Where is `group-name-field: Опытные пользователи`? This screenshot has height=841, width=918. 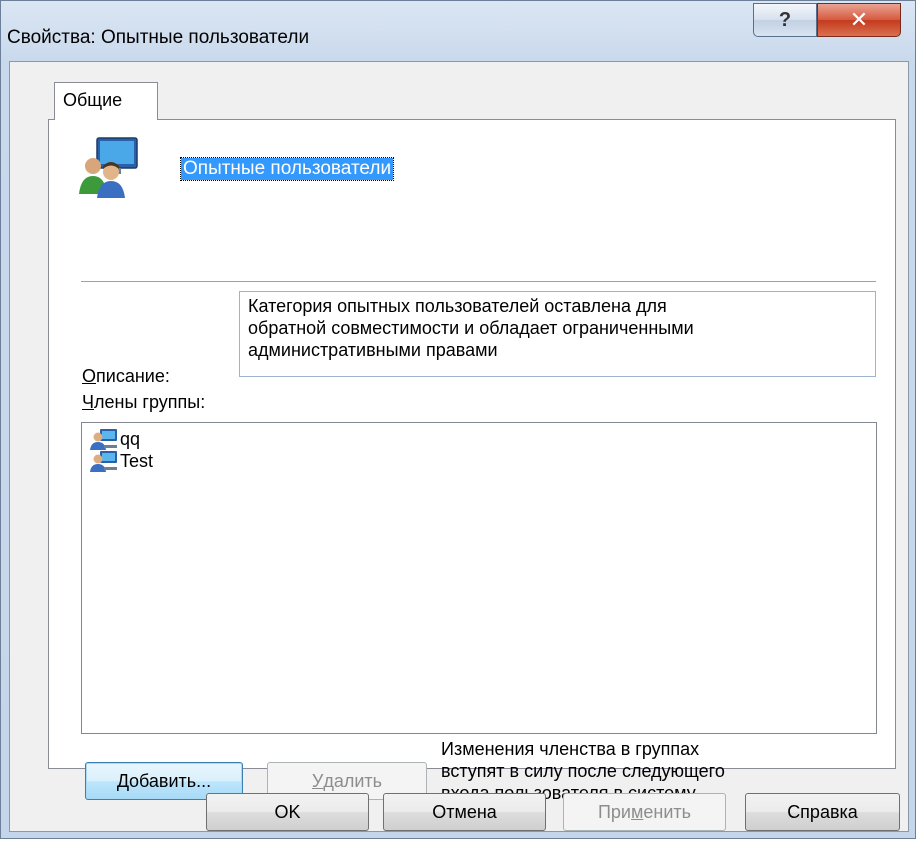
group-name-field: Опытные пользователи is located at coordinates (287, 169).